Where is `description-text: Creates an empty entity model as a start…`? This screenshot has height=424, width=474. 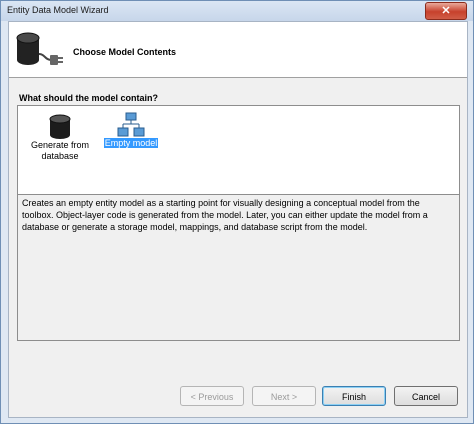
description-text: Creates an empty entity model as a start… is located at coordinates (225, 215).